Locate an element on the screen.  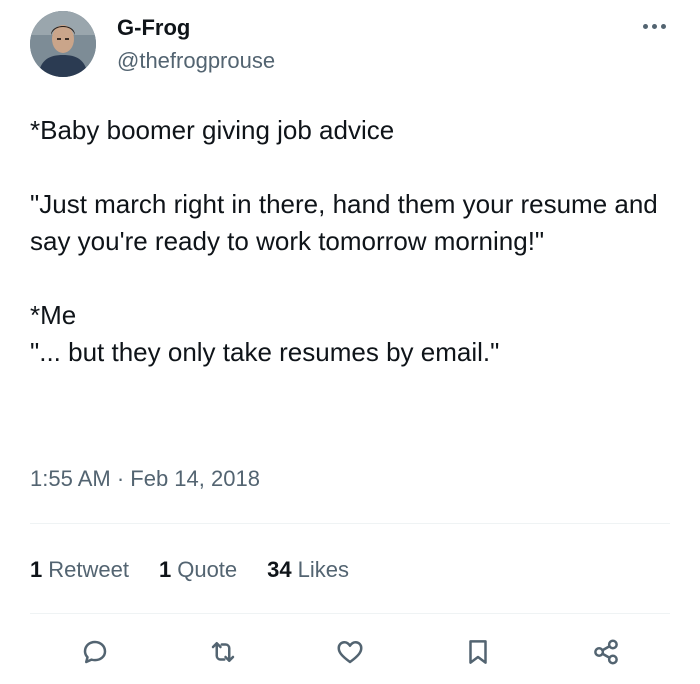
share-icon is located at coordinates (606, 652).